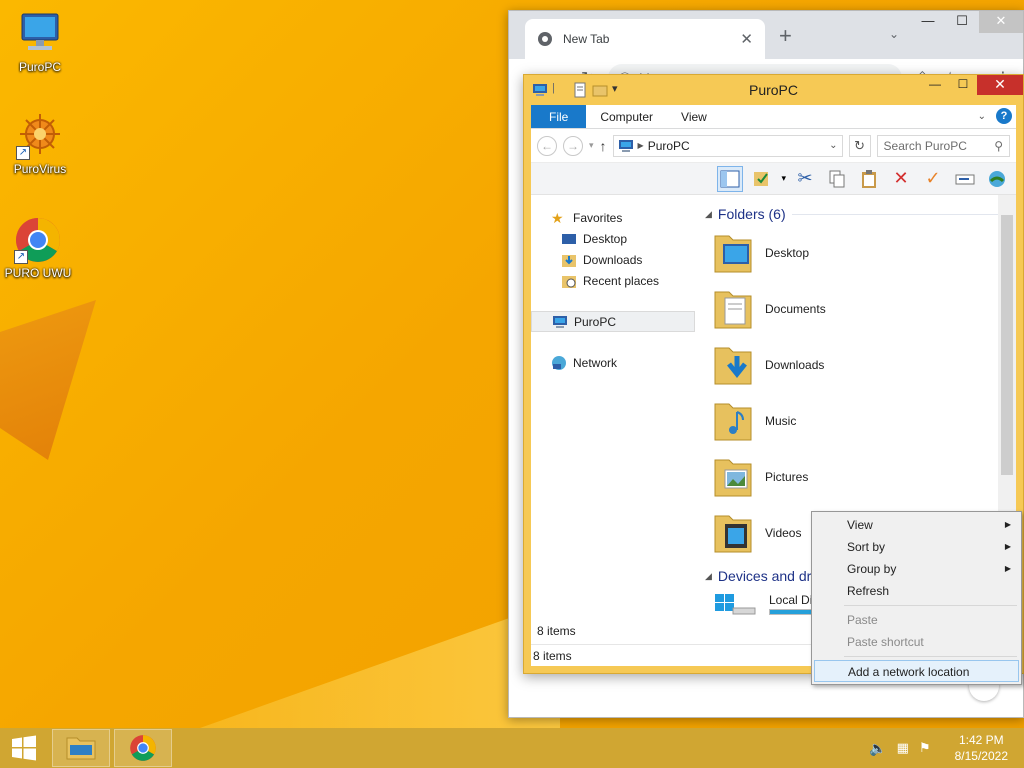 The height and width of the screenshot is (768, 1024). What do you see at coordinates (916, 591) in the screenshot?
I see `menu-item-refresh: Refresh` at bounding box center [916, 591].